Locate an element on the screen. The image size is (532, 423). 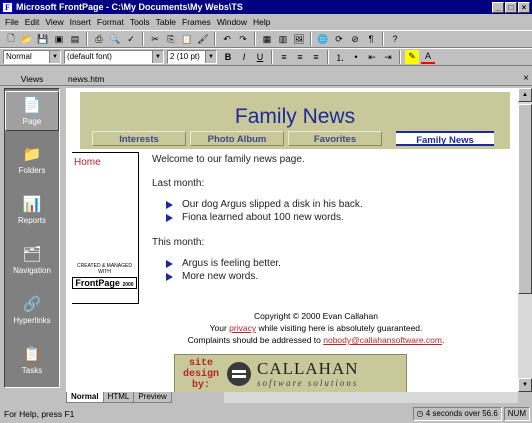
menu-help: Help is located at coordinates (261, 22).